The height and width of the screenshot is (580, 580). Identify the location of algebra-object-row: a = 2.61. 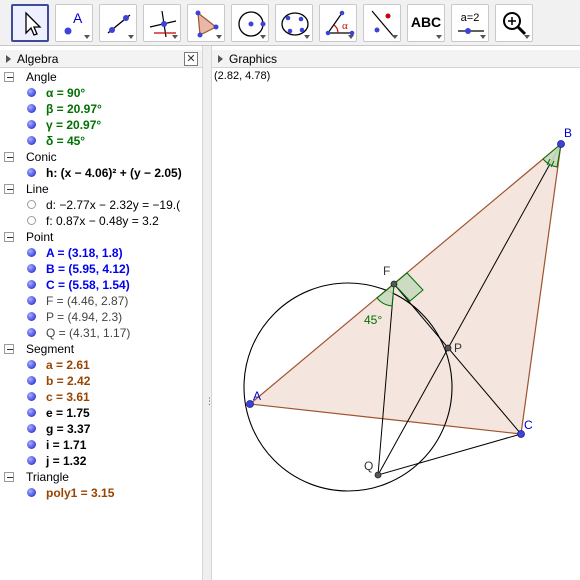
(101, 365).